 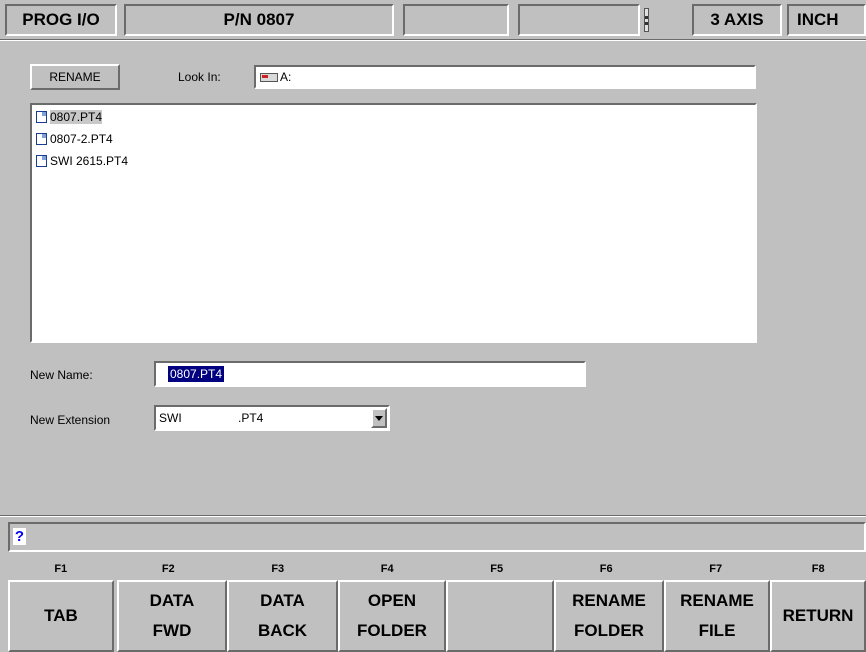 I want to click on new-extension-value: .PT4, so click(x=251, y=418).